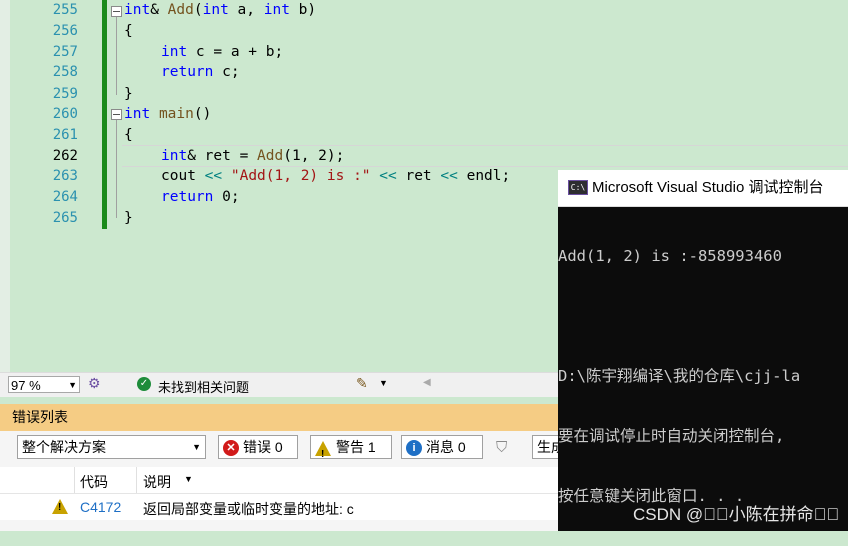 This screenshot has width=848, height=546. What do you see at coordinates (427, 382) in the screenshot?
I see `scroll-left-icon: ◀` at bounding box center [427, 382].